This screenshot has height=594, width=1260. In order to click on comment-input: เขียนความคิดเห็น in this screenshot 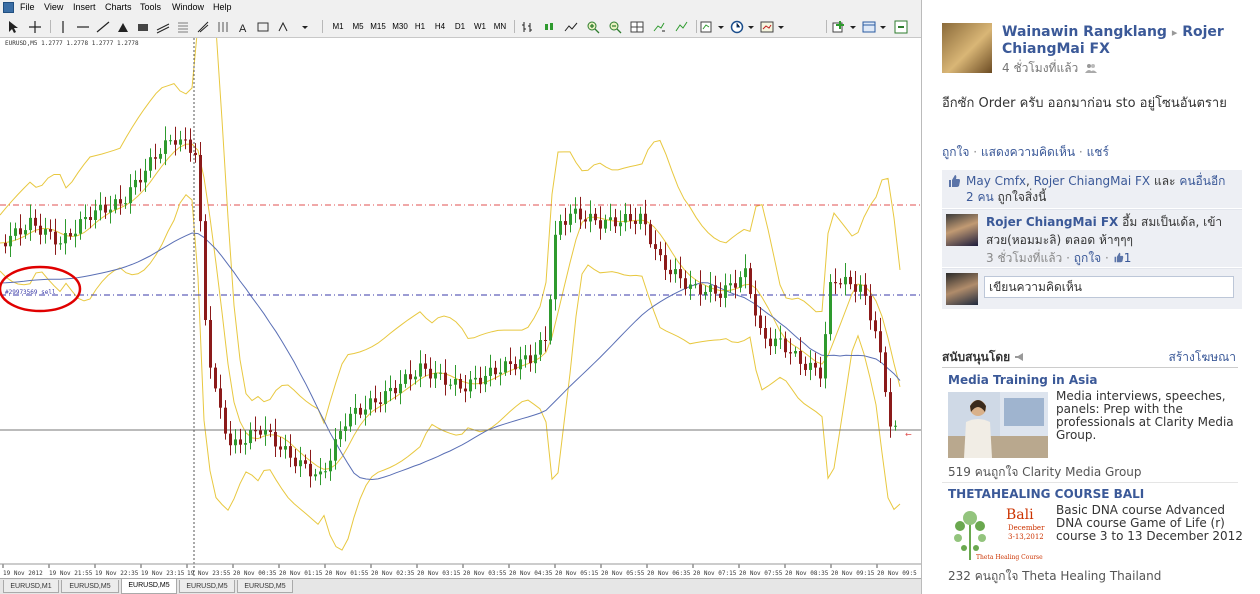, I will do `click(1109, 287)`.